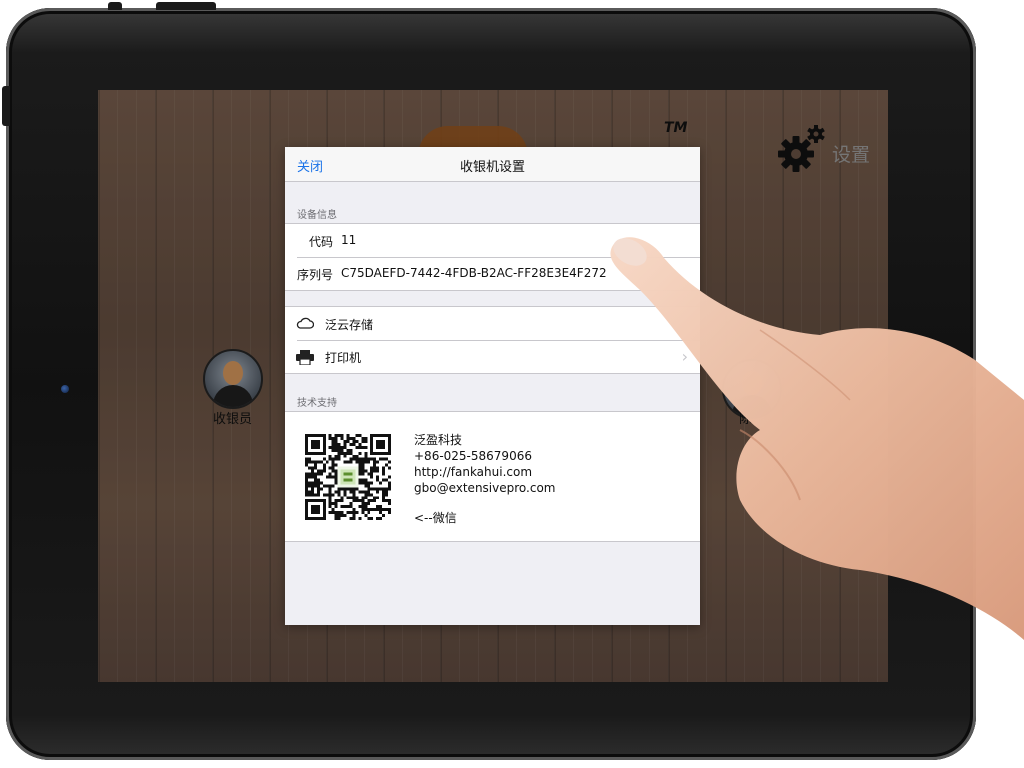  Describe the element at coordinates (492, 167) in the screenshot. I see `dialog-title: 收银机设置` at that location.